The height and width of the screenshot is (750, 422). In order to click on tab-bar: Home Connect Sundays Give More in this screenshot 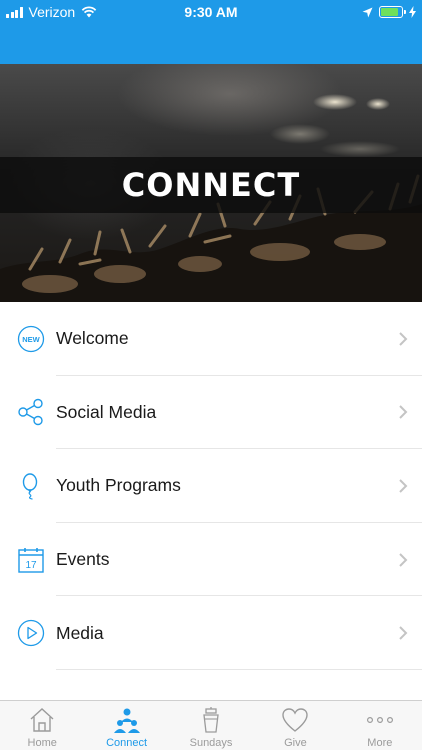, I will do `click(211, 725)`.